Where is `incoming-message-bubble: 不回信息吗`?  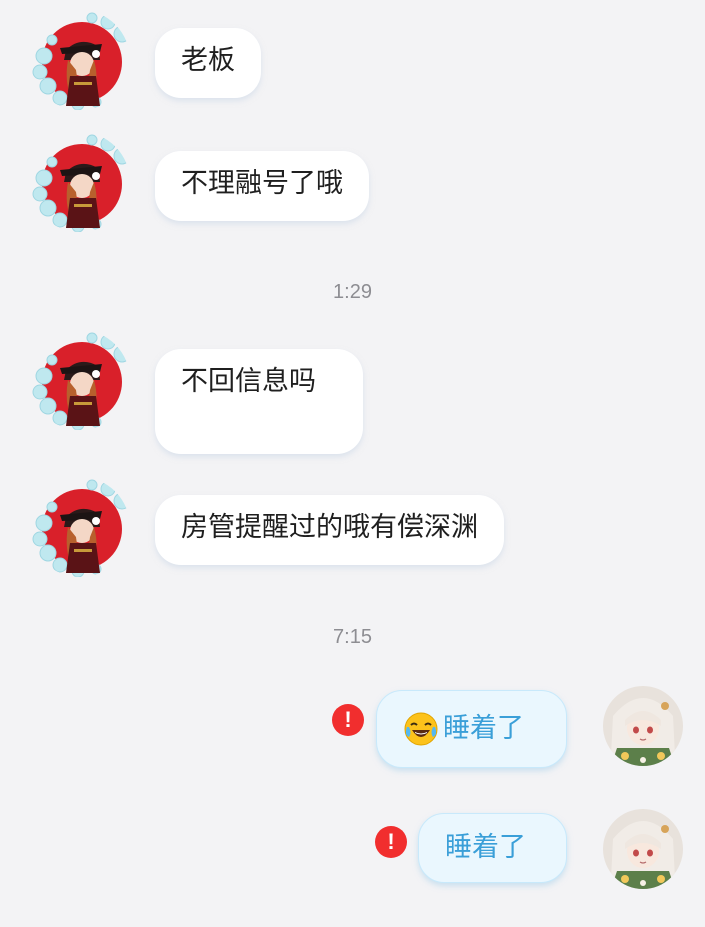
incoming-message-bubble: 不回信息吗 is located at coordinates (259, 401).